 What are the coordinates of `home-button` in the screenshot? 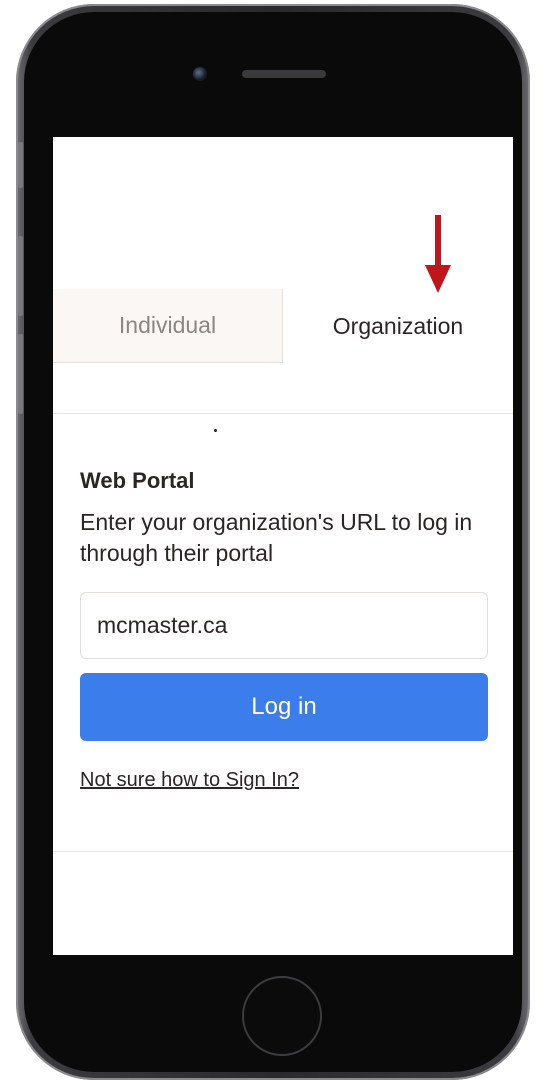 It's located at (282, 1016).